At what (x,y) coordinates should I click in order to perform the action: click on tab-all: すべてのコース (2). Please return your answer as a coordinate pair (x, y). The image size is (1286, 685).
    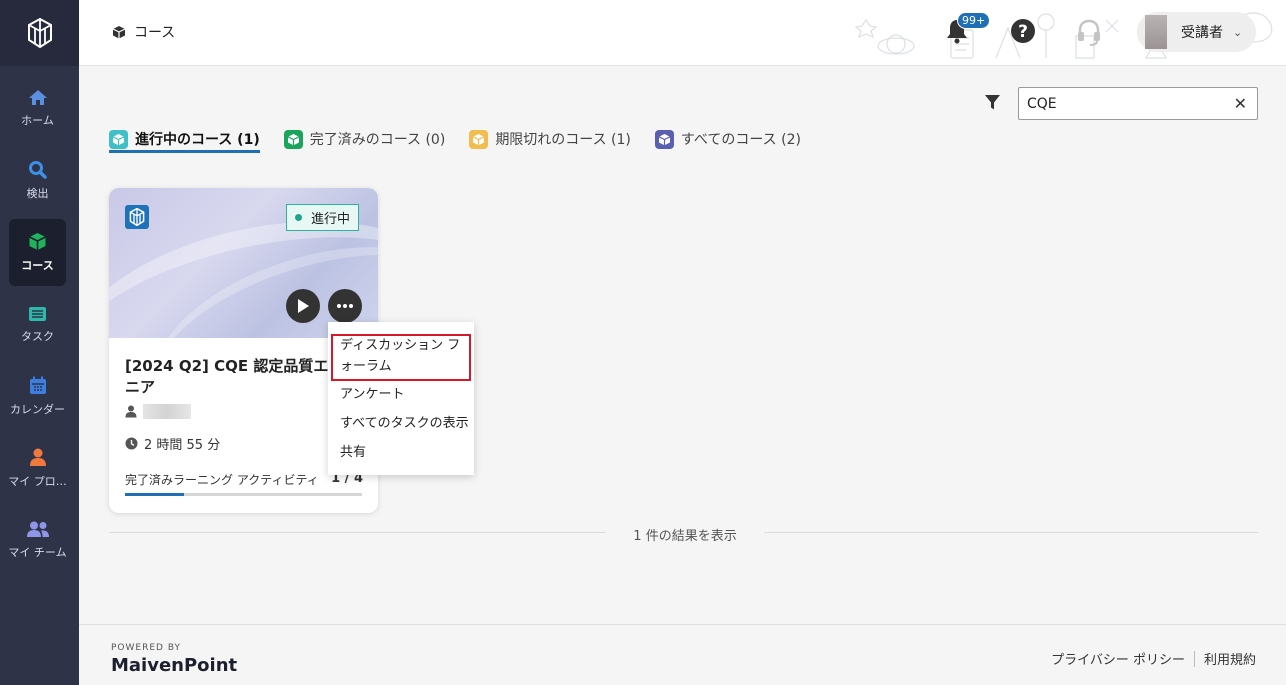
    Looking at the image, I should click on (727, 139).